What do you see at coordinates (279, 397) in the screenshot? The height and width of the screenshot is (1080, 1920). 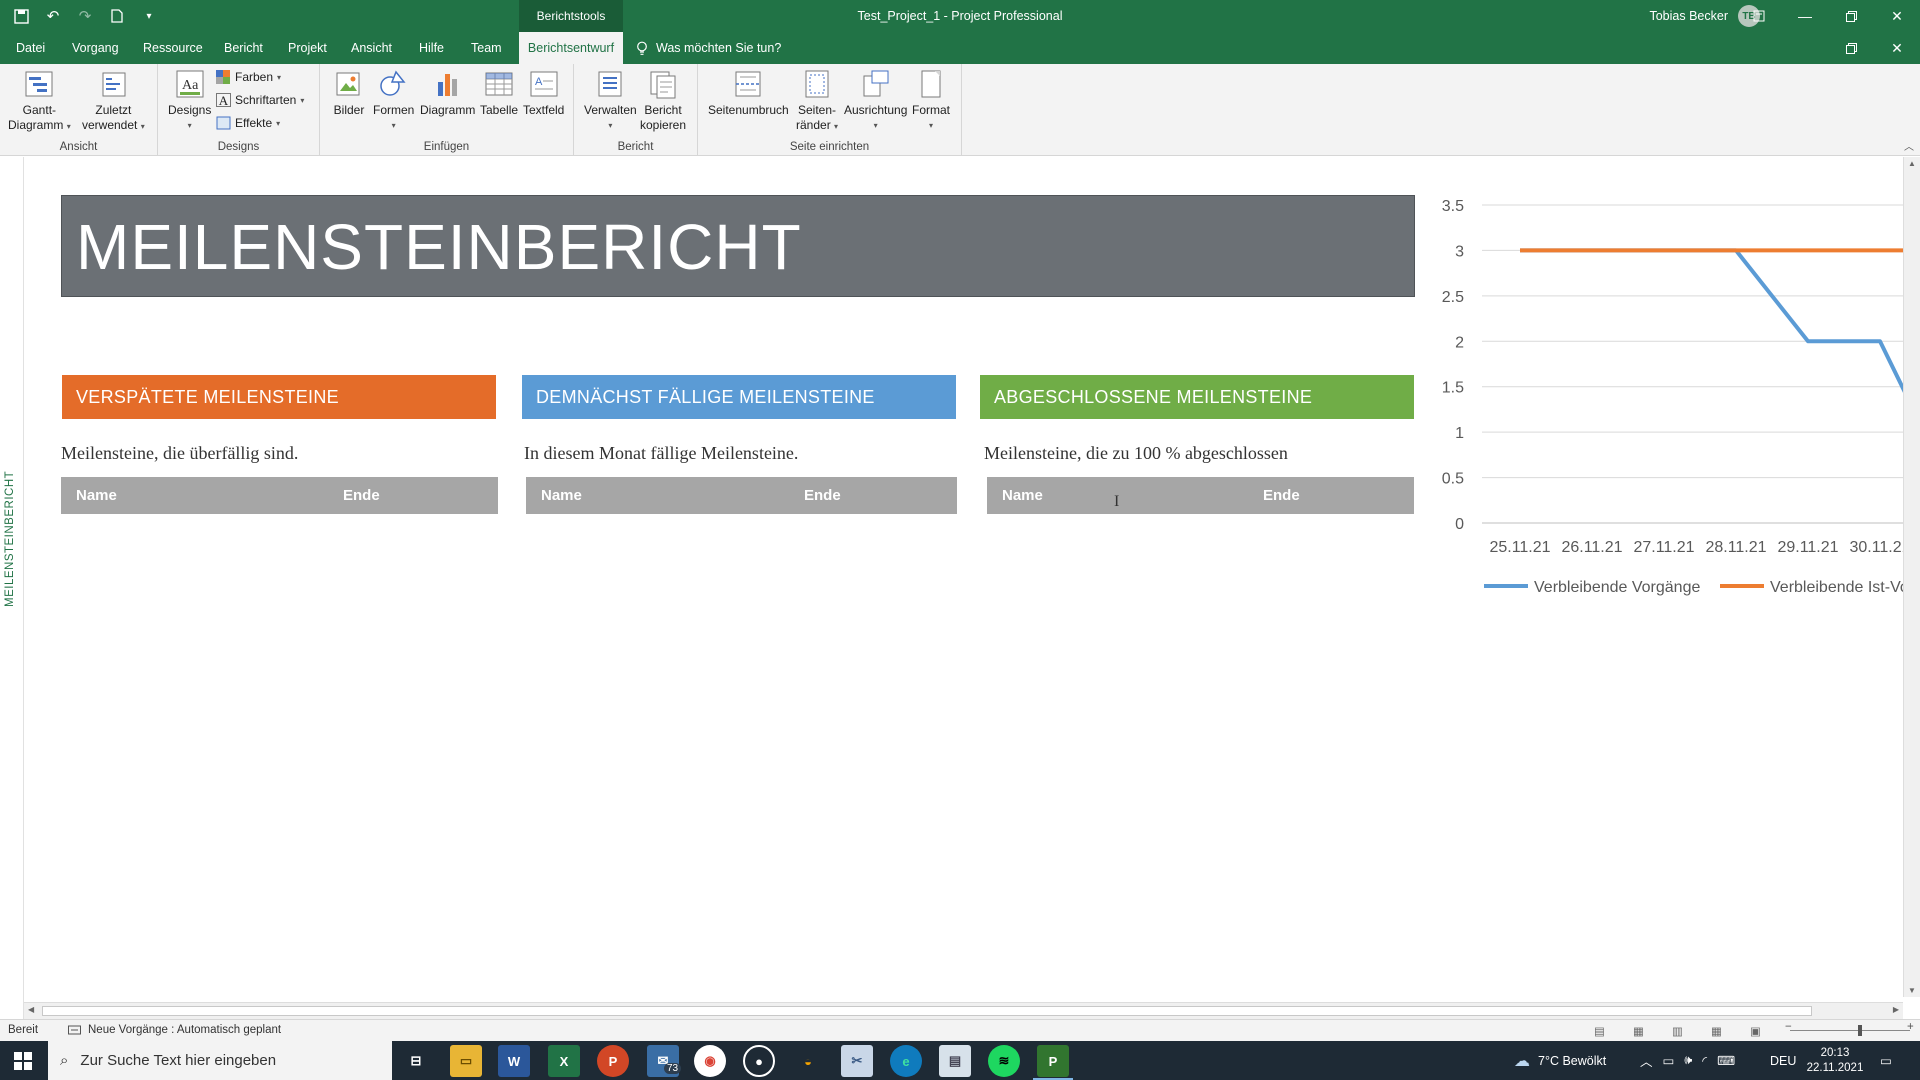 I see `section-heading-late: VERSPÄTETE MEILENSTEINE` at bounding box center [279, 397].